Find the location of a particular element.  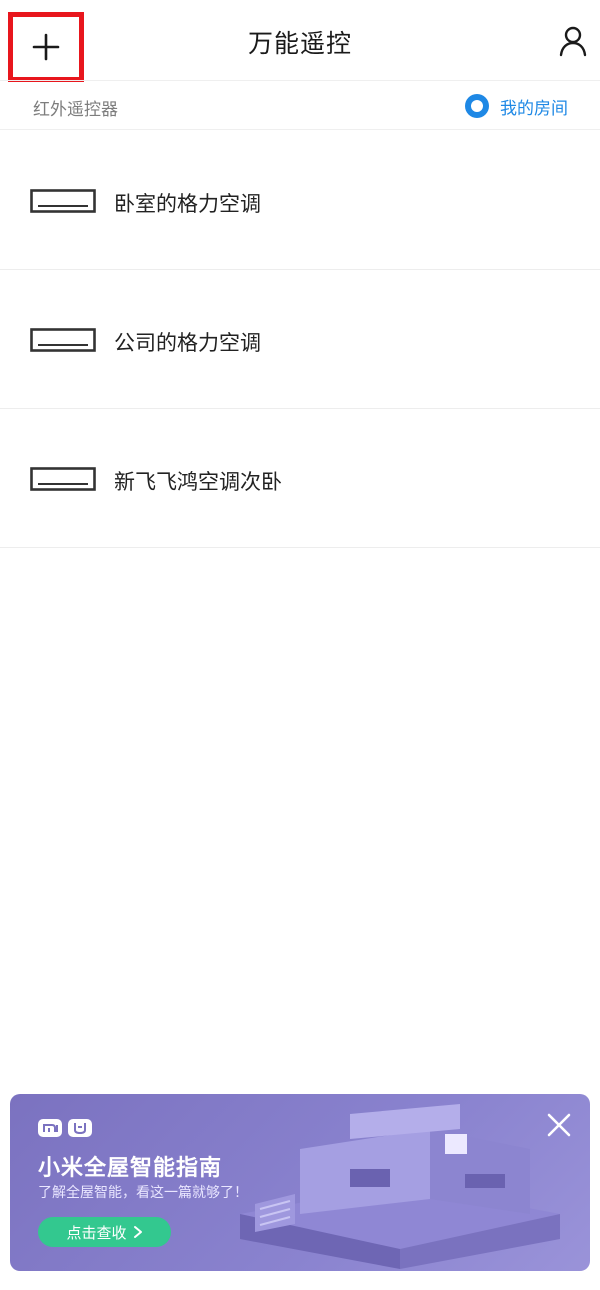

check-it-button: 点击查收 is located at coordinates (104, 1232).